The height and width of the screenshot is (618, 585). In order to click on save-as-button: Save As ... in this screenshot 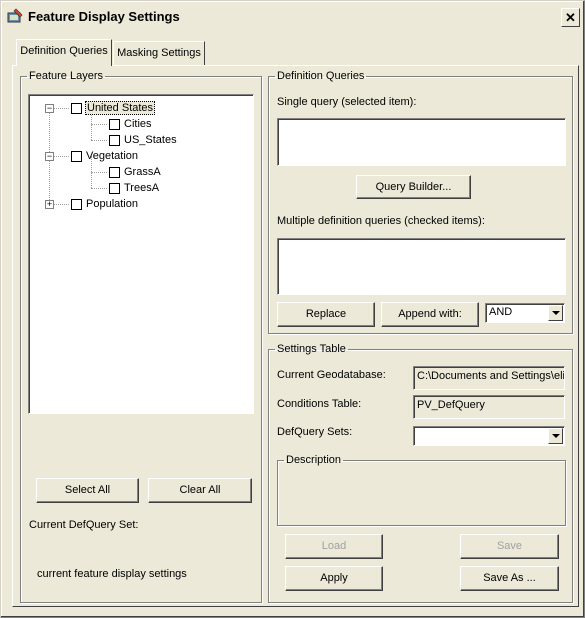, I will do `click(509, 578)`.